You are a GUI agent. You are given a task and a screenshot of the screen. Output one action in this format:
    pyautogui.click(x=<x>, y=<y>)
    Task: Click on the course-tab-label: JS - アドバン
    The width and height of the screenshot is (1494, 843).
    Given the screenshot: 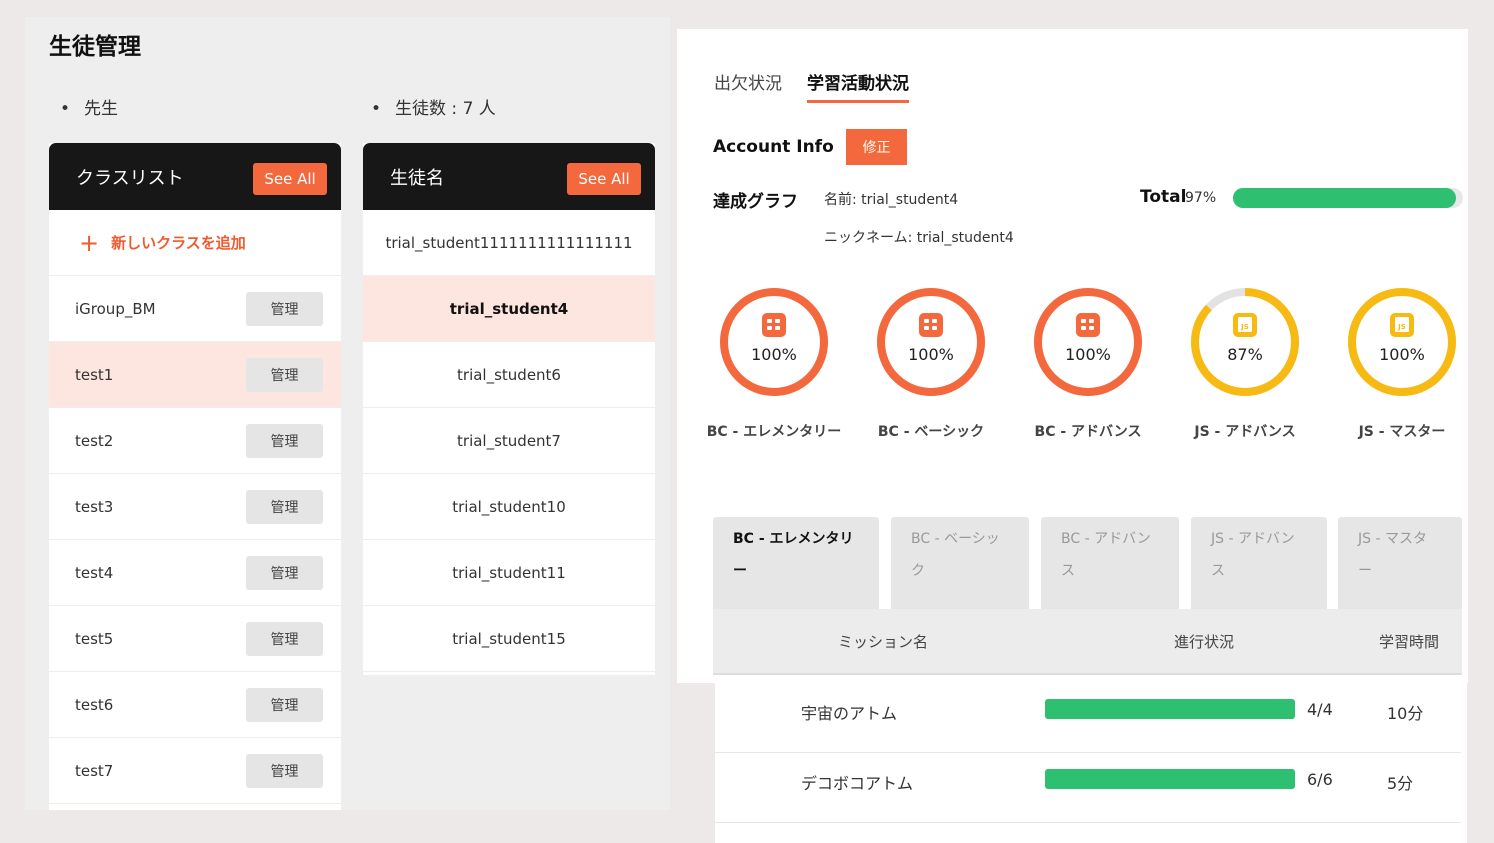 What is the action you would take?
    pyautogui.click(x=1253, y=539)
    